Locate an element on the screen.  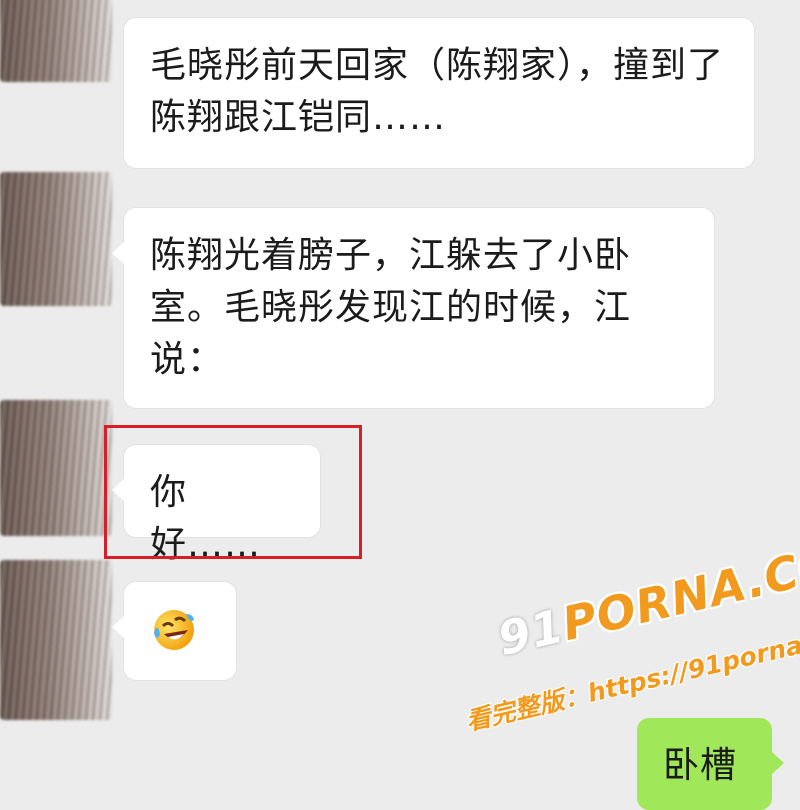
message-text: 卧槽 is located at coordinates (700, 765).